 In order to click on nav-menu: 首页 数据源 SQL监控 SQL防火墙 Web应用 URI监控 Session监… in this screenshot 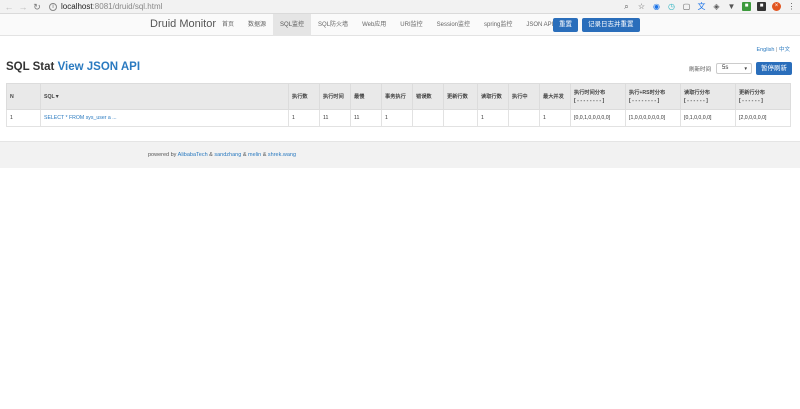, I will do `click(387, 25)`.